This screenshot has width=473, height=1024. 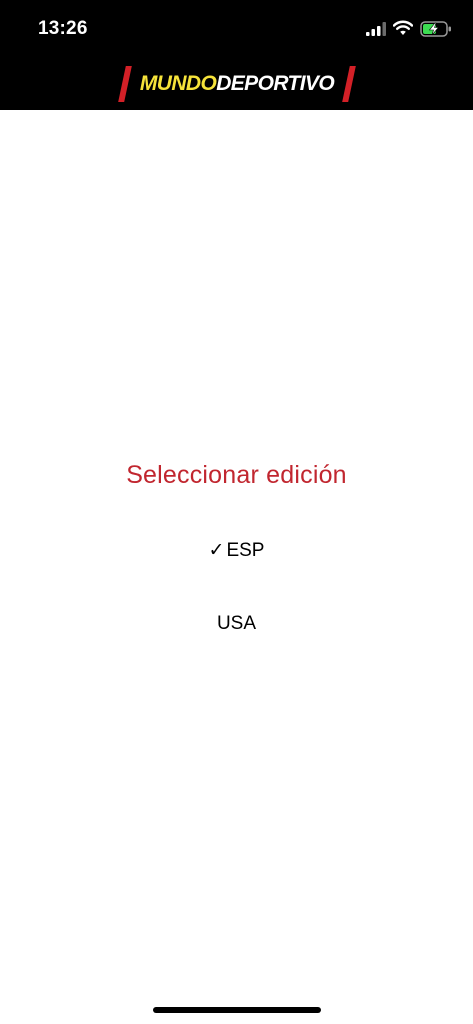 I want to click on edition-option-usa: USA, so click(x=236, y=624).